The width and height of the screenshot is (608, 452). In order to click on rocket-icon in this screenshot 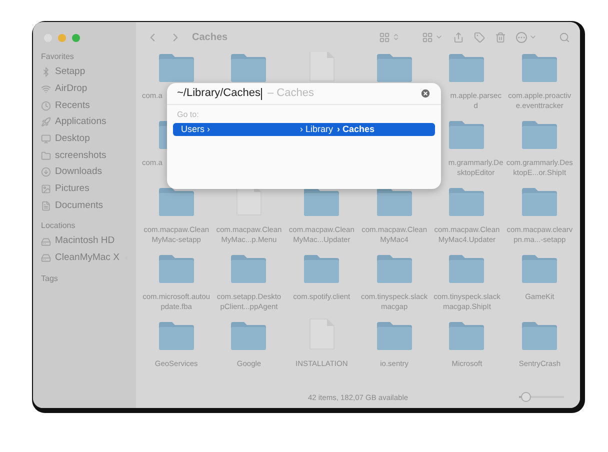, I will do `click(46, 122)`.